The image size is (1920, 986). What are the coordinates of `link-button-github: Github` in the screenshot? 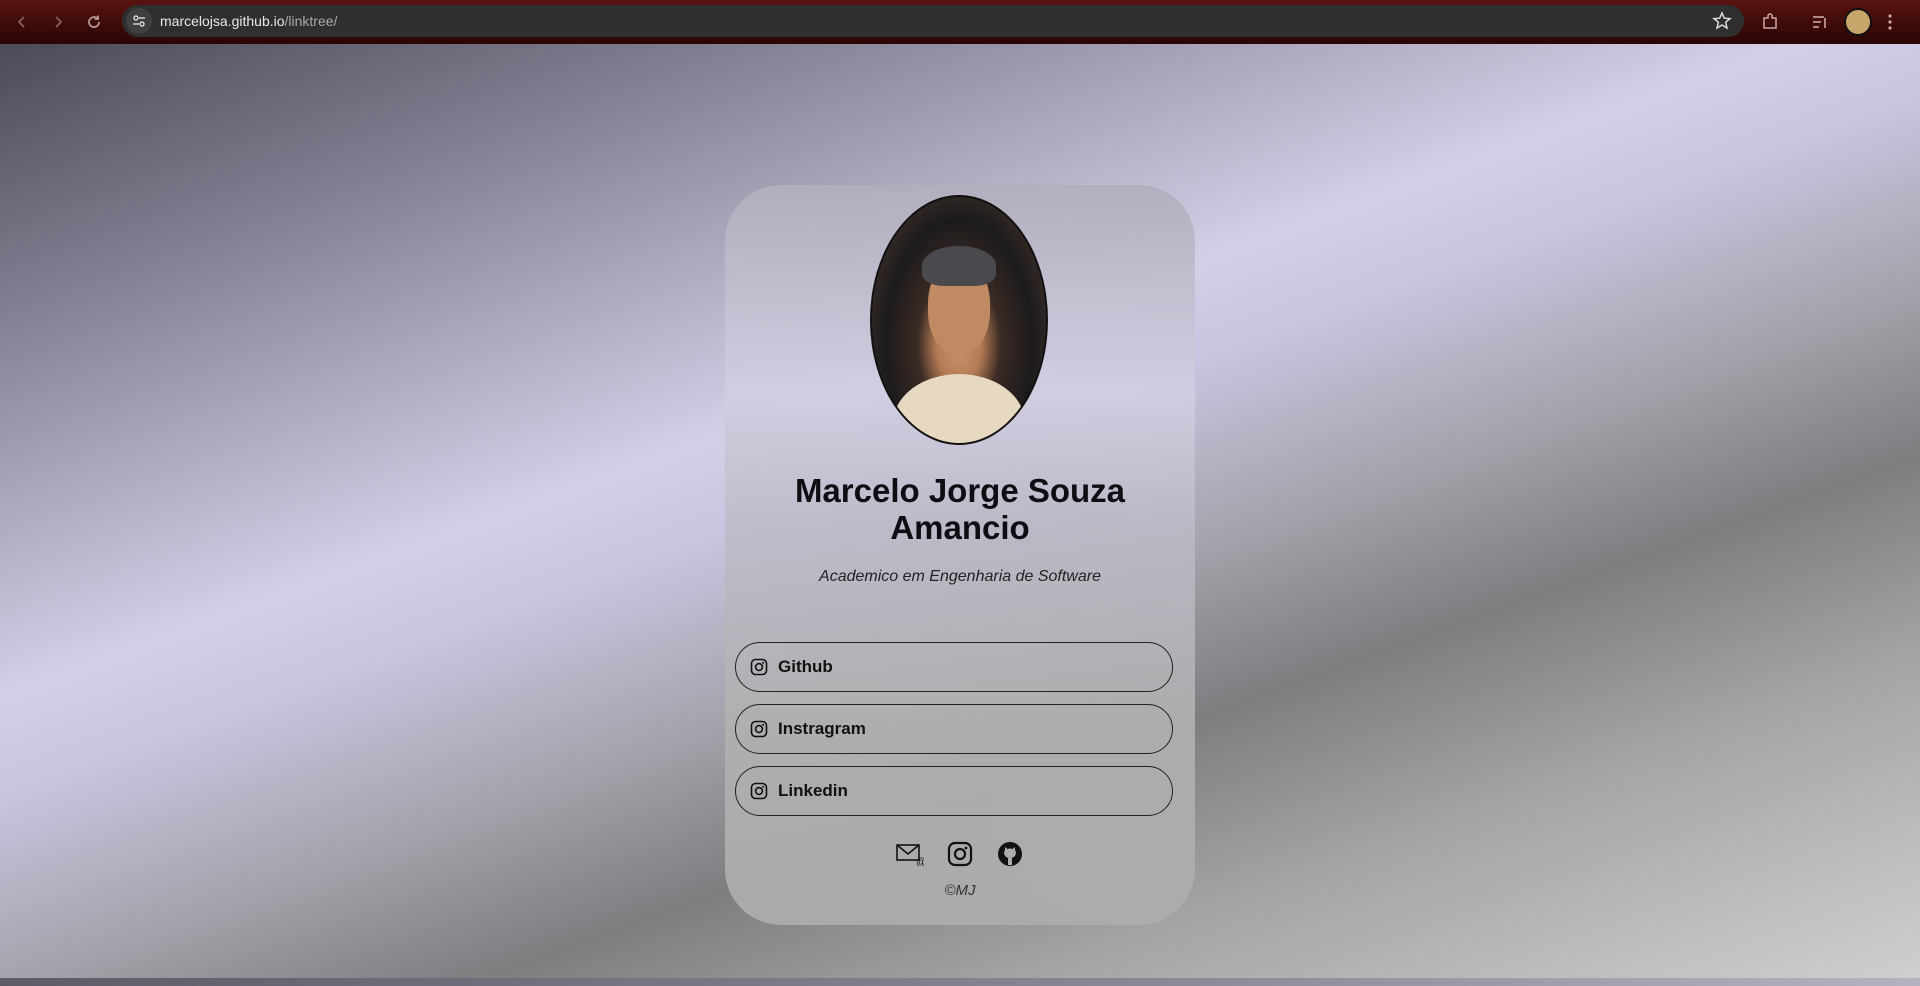 It's located at (954, 667).